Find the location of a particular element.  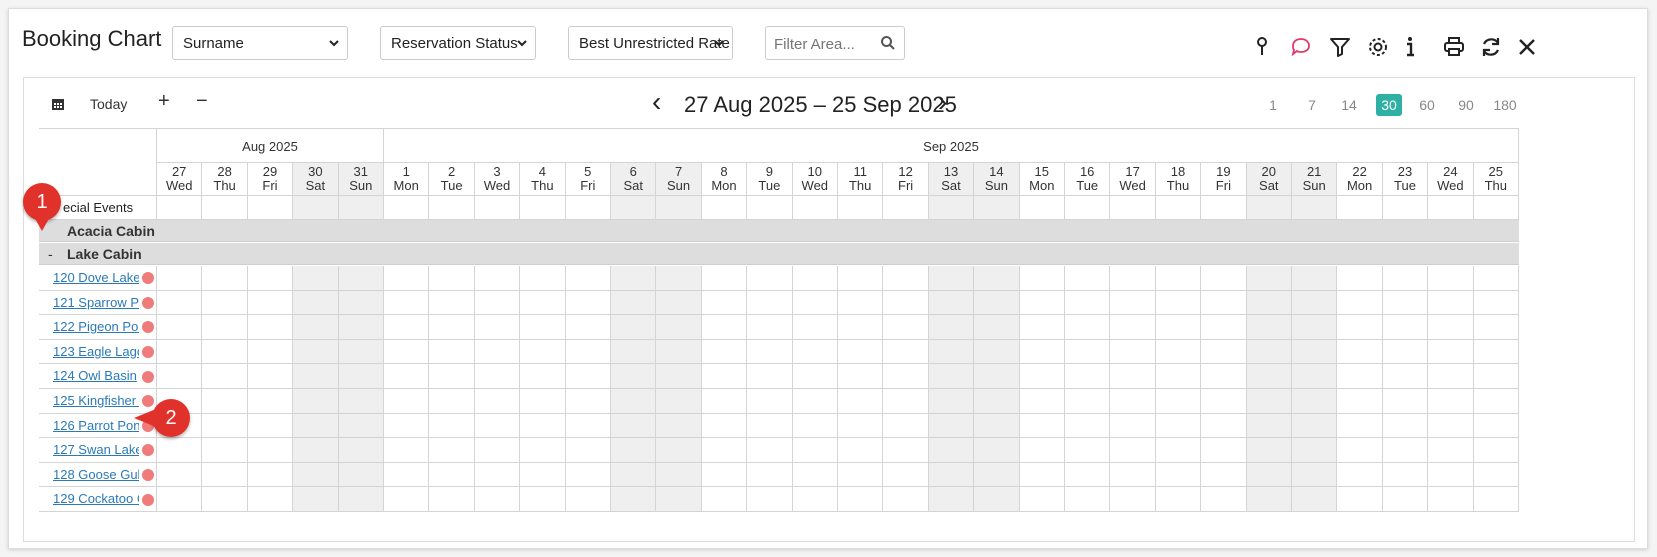

room-link: 124 Owl Basin is located at coordinates (95, 376).